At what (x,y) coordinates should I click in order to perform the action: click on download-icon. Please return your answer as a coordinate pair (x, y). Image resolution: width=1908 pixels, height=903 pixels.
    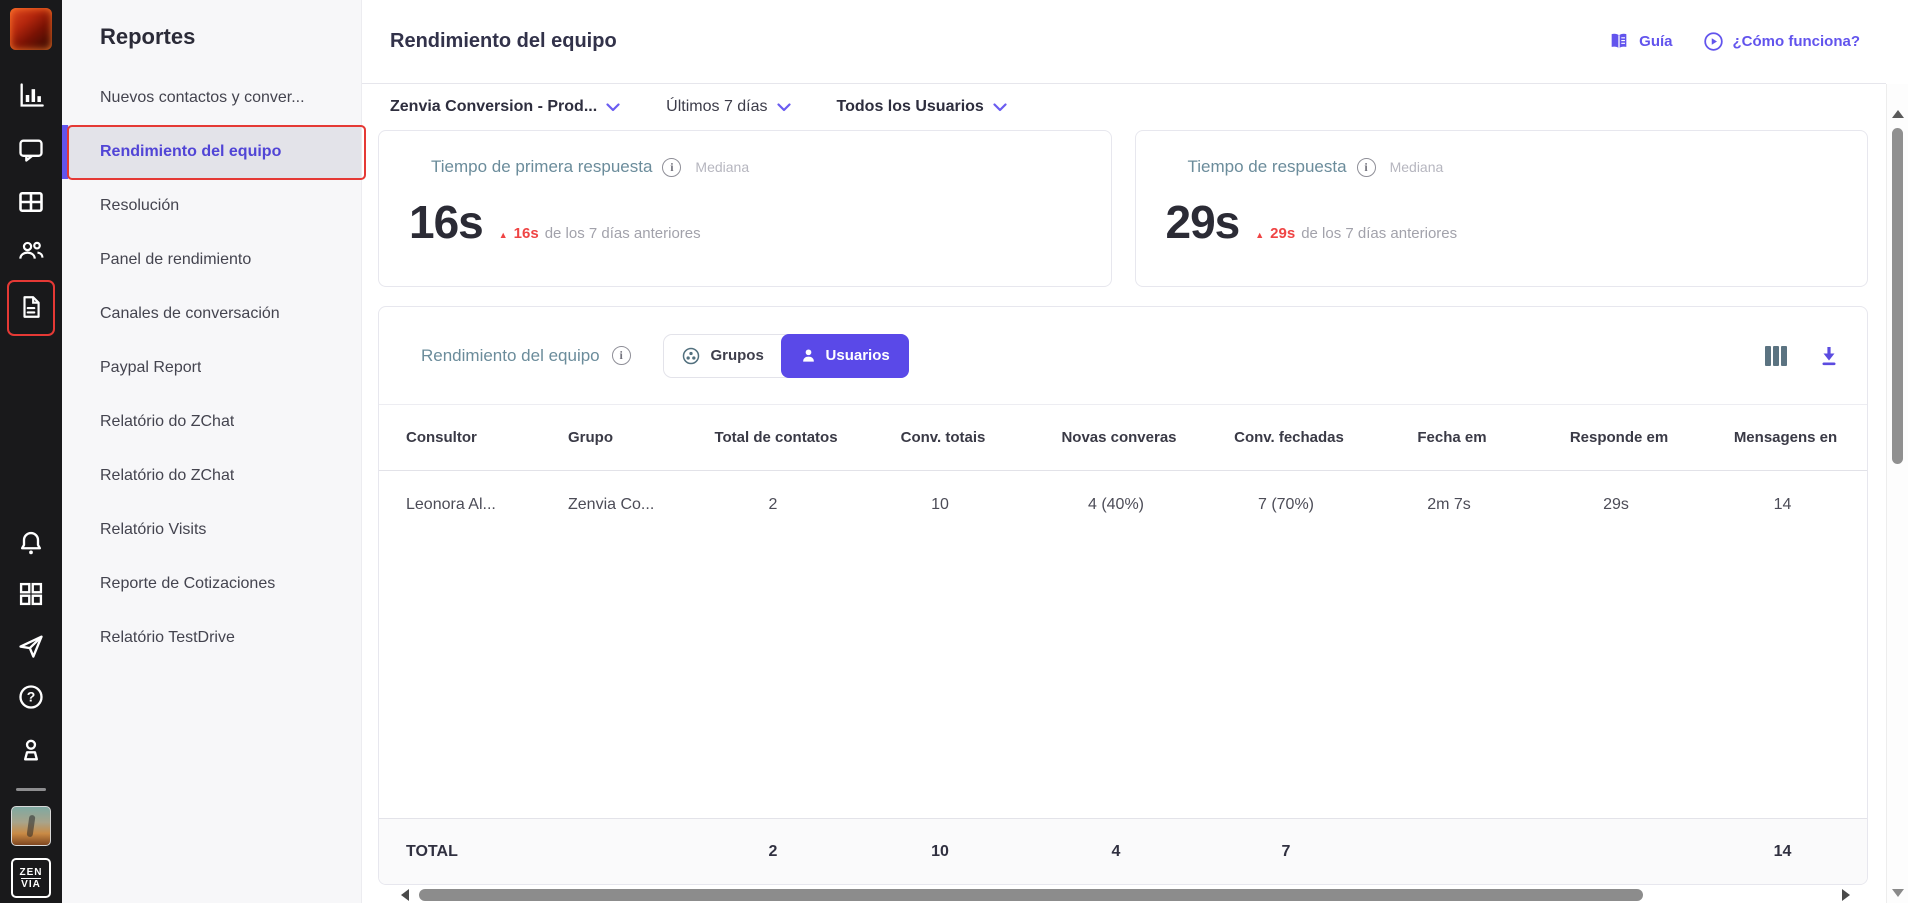
    Looking at the image, I should click on (1829, 356).